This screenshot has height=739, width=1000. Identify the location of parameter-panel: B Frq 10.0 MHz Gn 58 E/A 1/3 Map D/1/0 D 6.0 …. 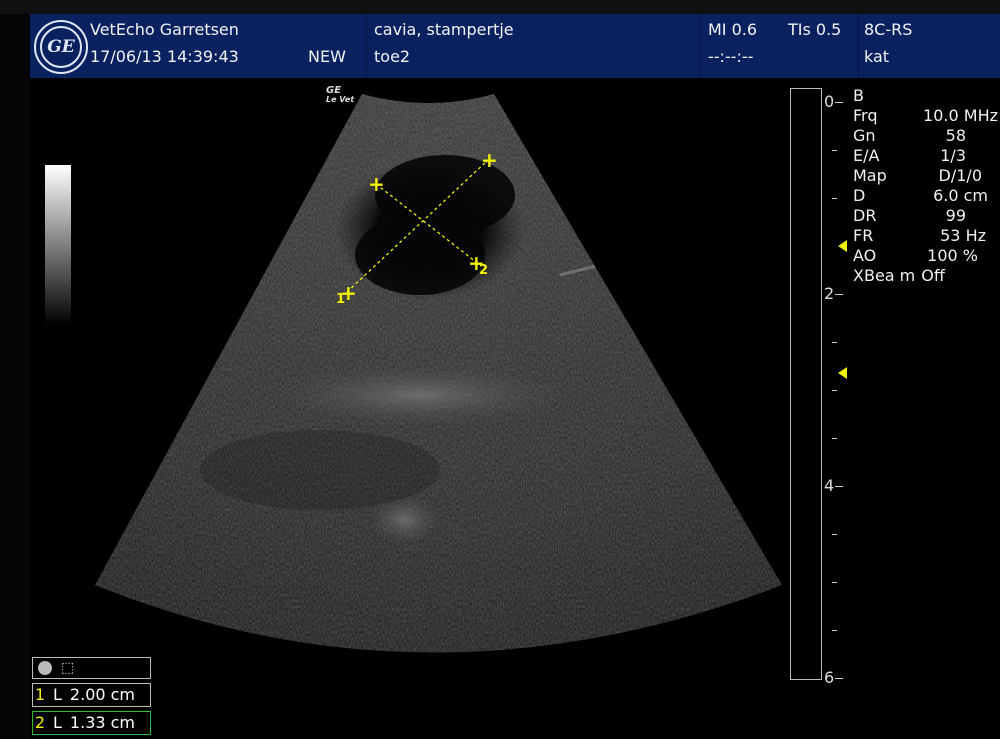
(926, 186).